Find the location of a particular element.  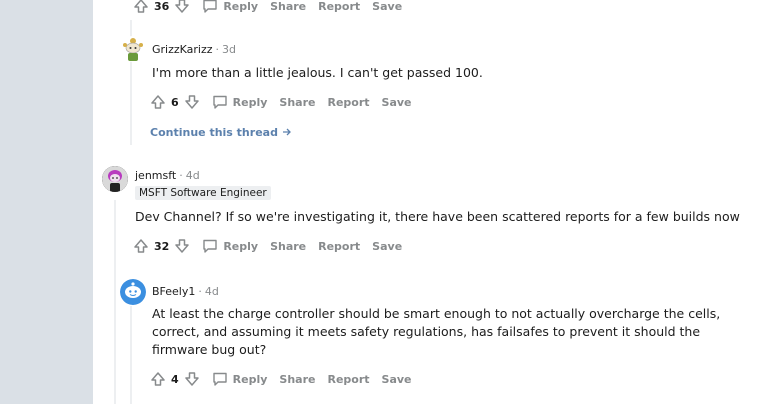

comment-action-bar: 4 Reply Share Report Save is located at coordinates (287, 379).